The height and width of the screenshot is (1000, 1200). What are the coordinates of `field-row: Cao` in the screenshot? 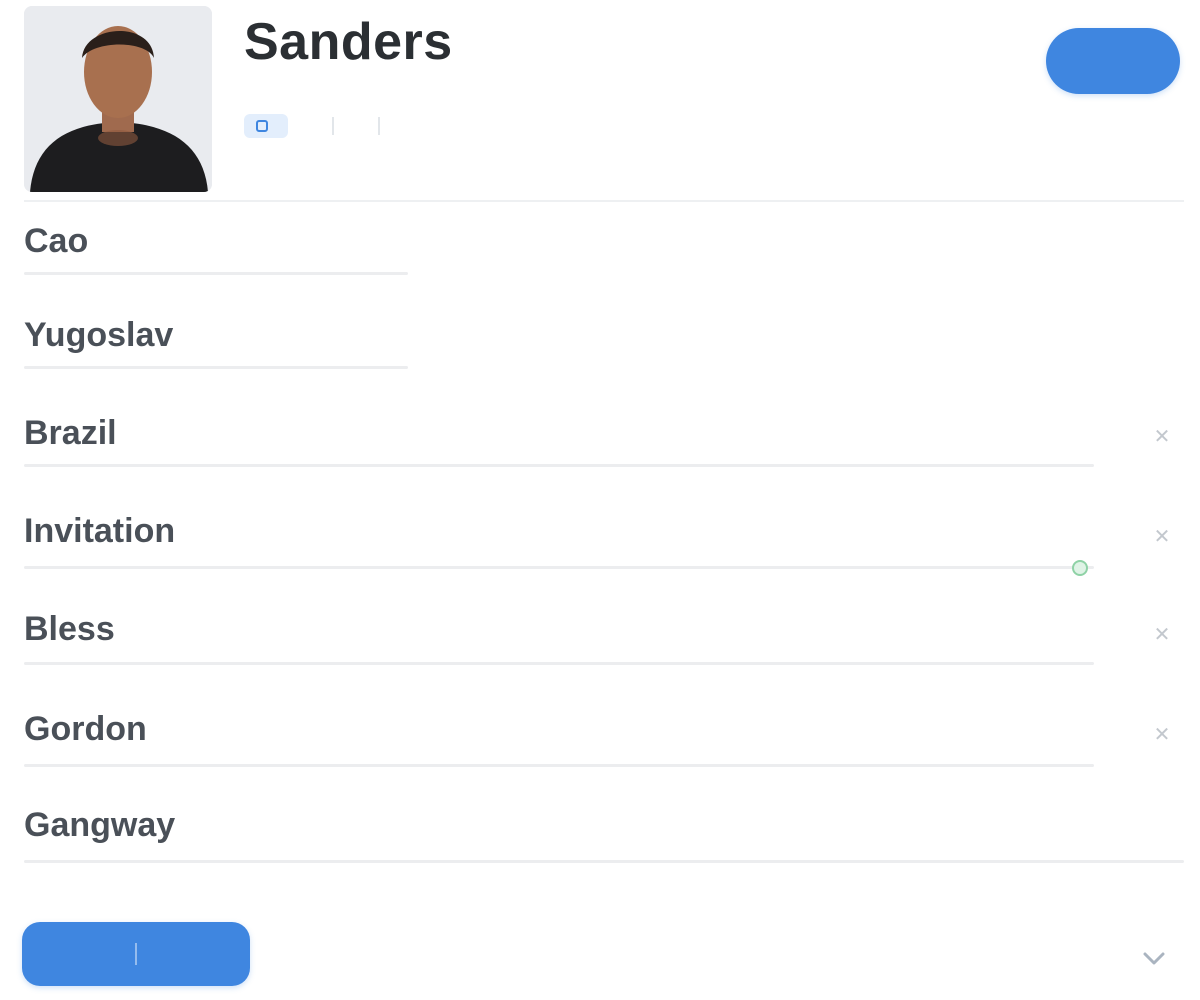 It's located at (604, 262).